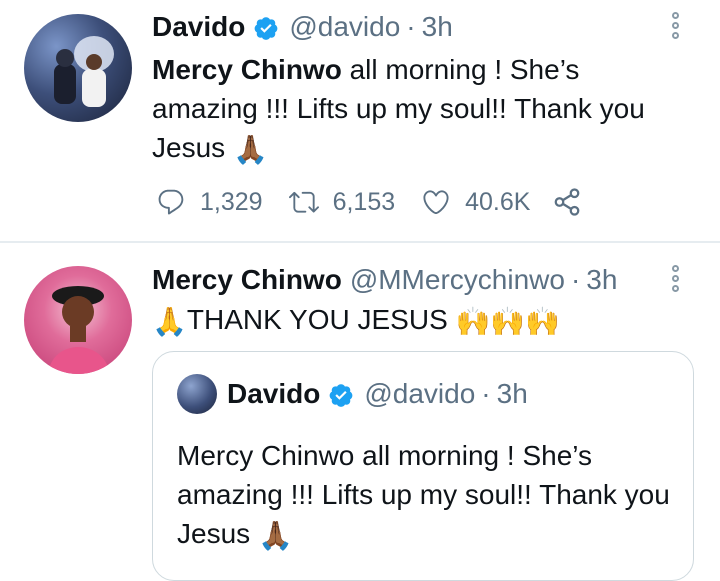  I want to click on author-name: Mercy Chinwo, so click(247, 280).